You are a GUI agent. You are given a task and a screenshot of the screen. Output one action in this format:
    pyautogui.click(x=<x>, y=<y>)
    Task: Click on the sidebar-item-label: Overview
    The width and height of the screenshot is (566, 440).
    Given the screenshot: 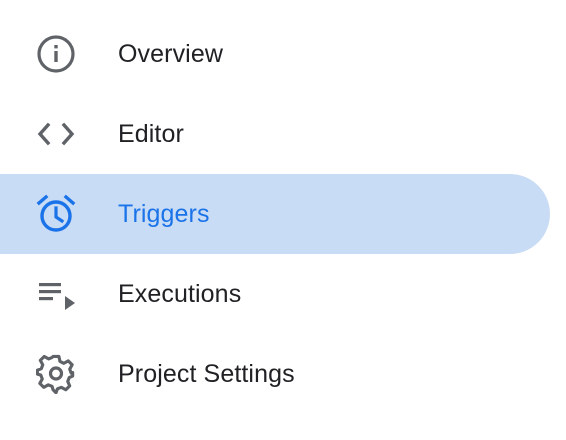 What is the action you would take?
    pyautogui.click(x=170, y=54)
    